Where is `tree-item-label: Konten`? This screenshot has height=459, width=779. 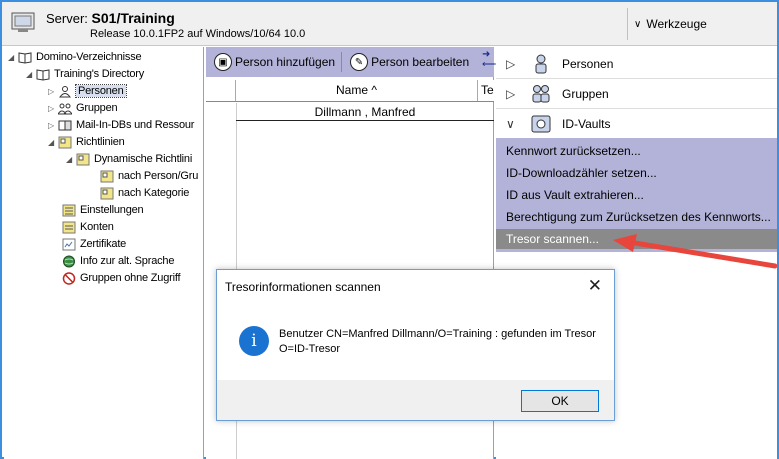
tree-item-label: Konten is located at coordinates (97, 227).